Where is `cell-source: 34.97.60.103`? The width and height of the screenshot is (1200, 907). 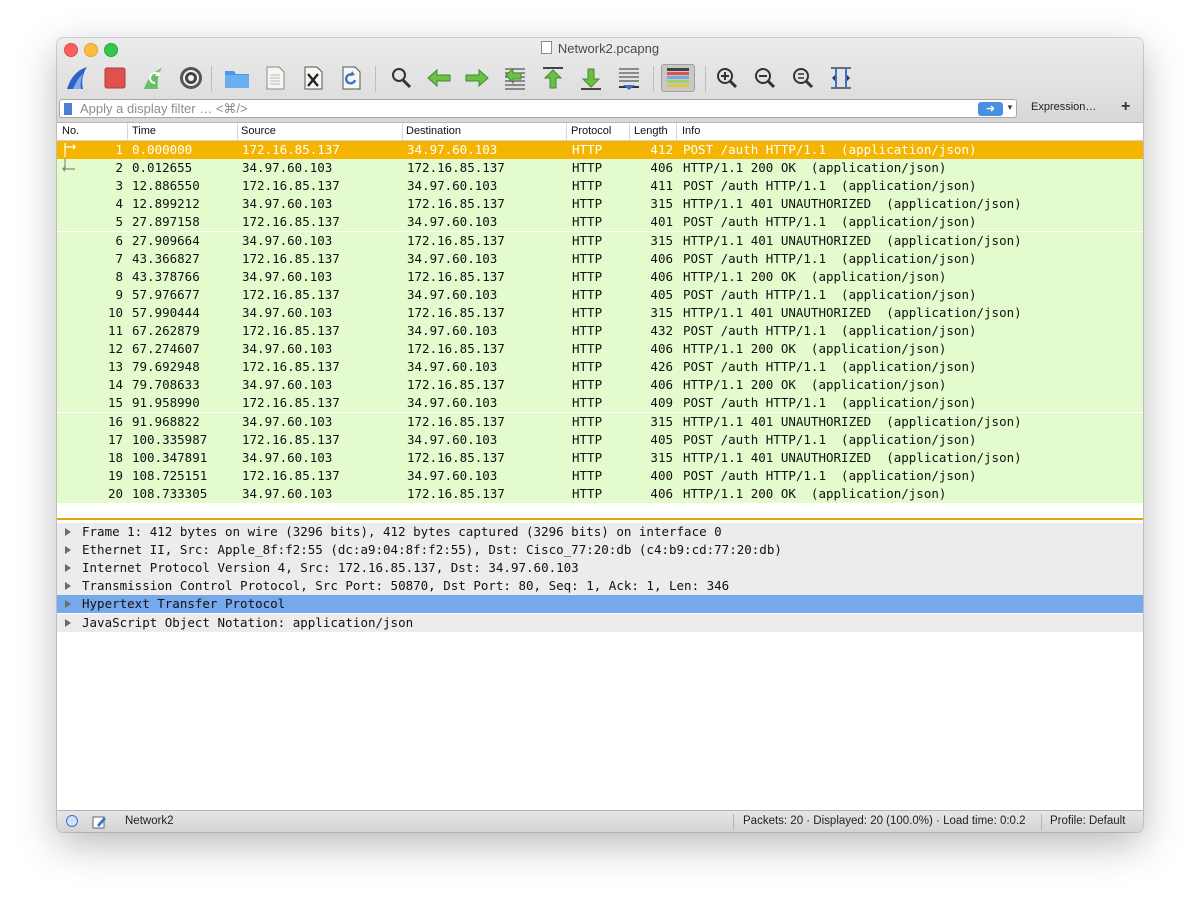 cell-source: 34.97.60.103 is located at coordinates (287, 385).